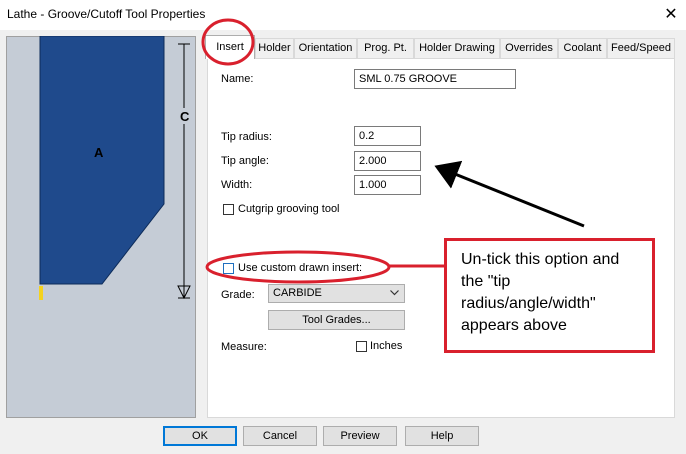 The image size is (686, 454). What do you see at coordinates (274, 48) in the screenshot?
I see `tab-holder: Holder` at bounding box center [274, 48].